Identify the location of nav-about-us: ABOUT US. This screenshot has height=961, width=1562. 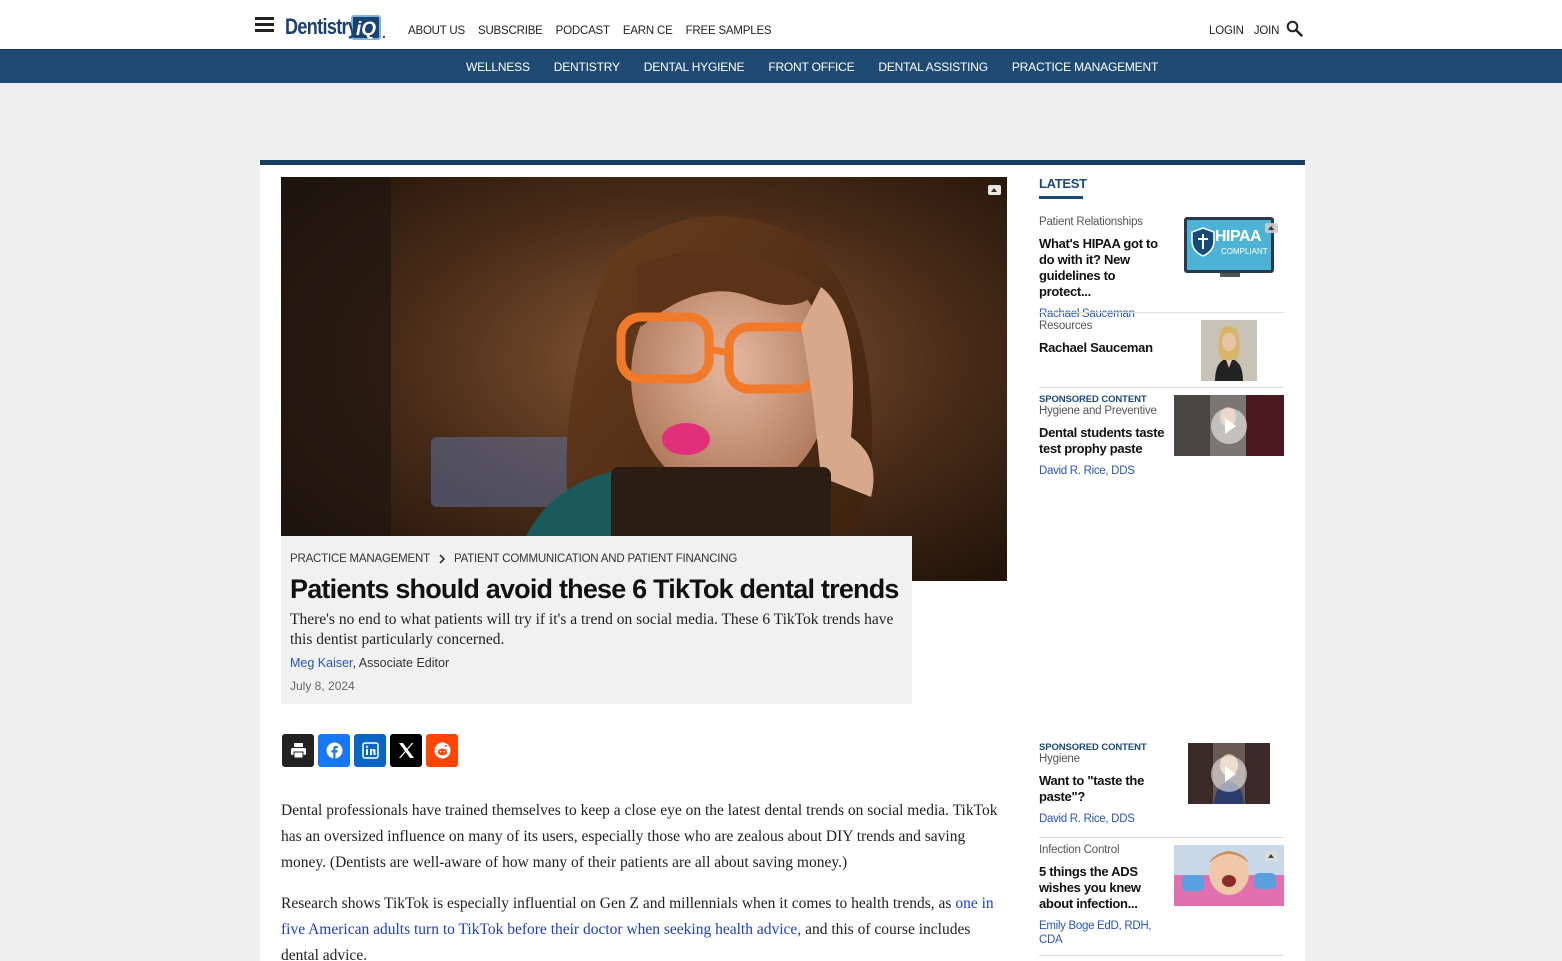
(436, 31).